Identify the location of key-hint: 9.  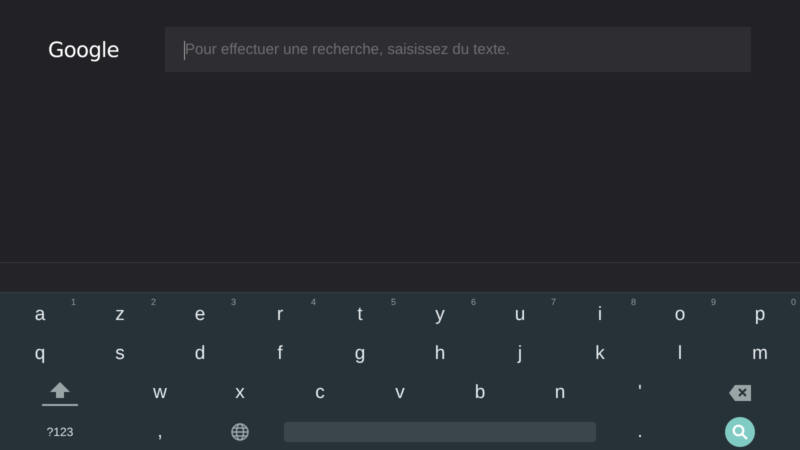
(713, 301).